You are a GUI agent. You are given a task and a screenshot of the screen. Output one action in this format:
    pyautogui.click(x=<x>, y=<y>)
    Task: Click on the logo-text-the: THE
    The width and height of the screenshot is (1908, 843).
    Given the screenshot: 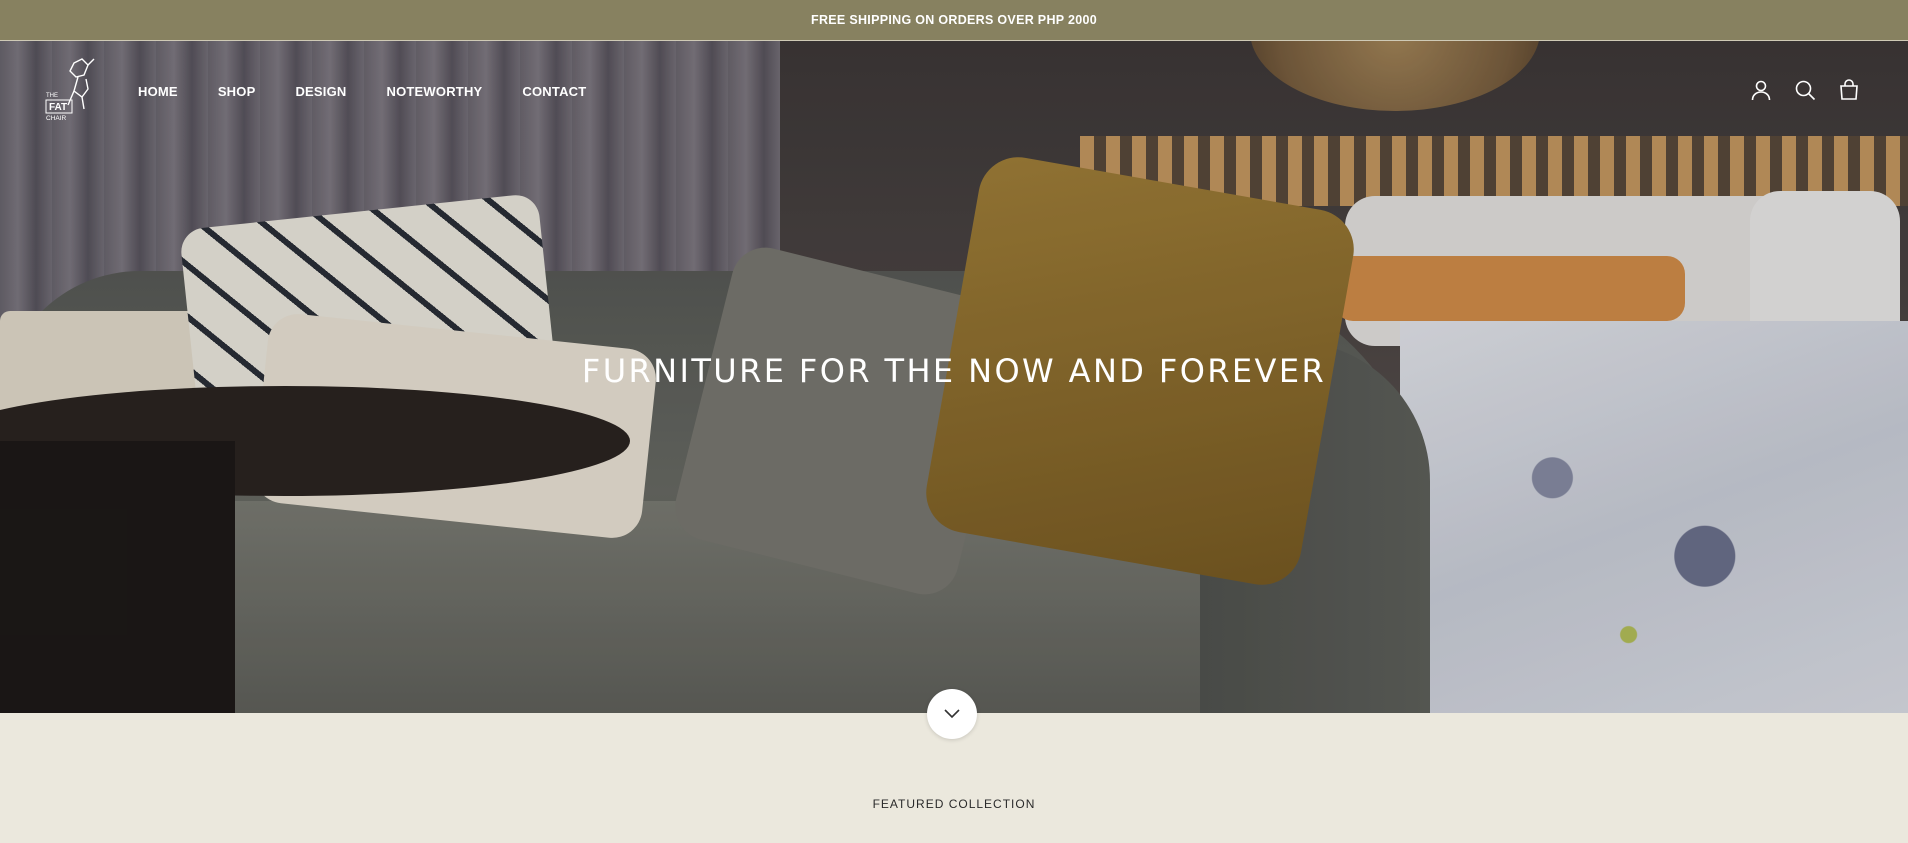 What is the action you would take?
    pyautogui.click(x=52, y=96)
    